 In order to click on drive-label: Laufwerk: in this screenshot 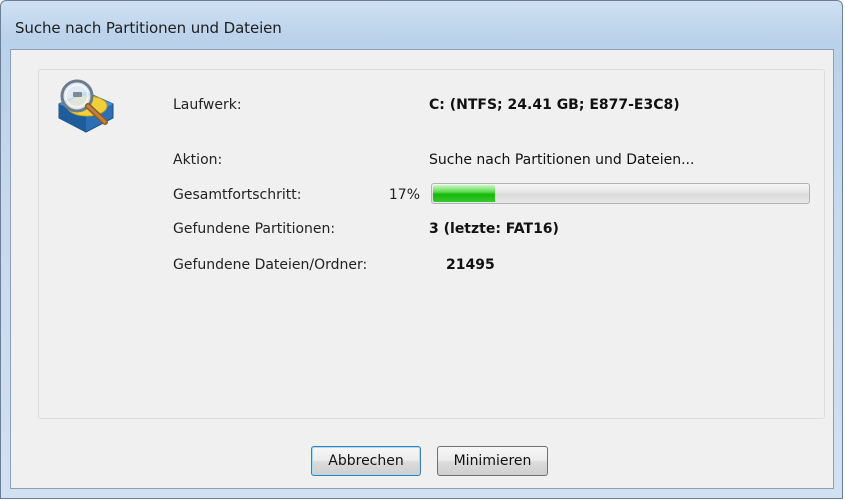, I will do `click(207, 105)`.